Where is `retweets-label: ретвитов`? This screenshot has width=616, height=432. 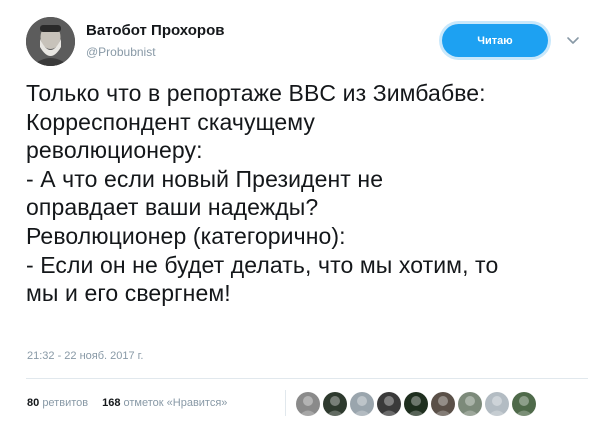
retweets-label: ретвитов is located at coordinates (65, 403).